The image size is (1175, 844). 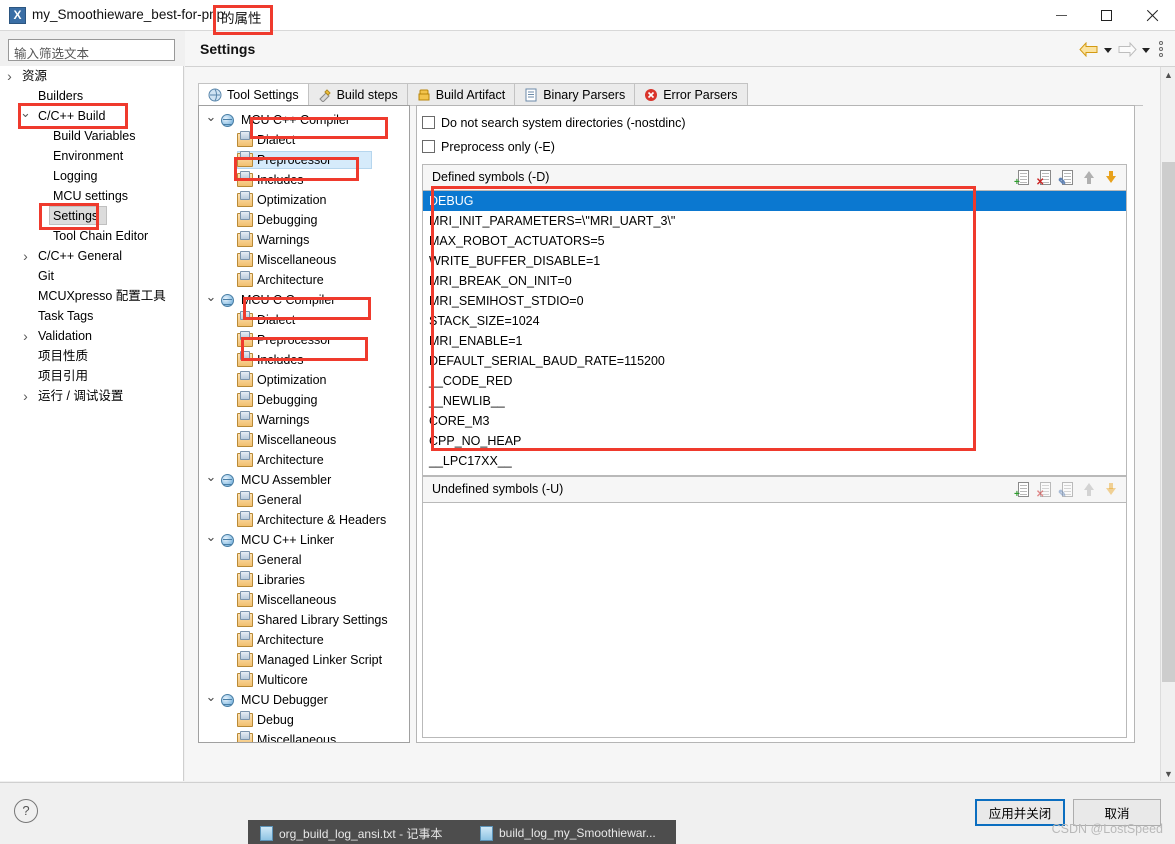 I want to click on tab-tool-settings: Tool Settings, so click(x=253, y=94).